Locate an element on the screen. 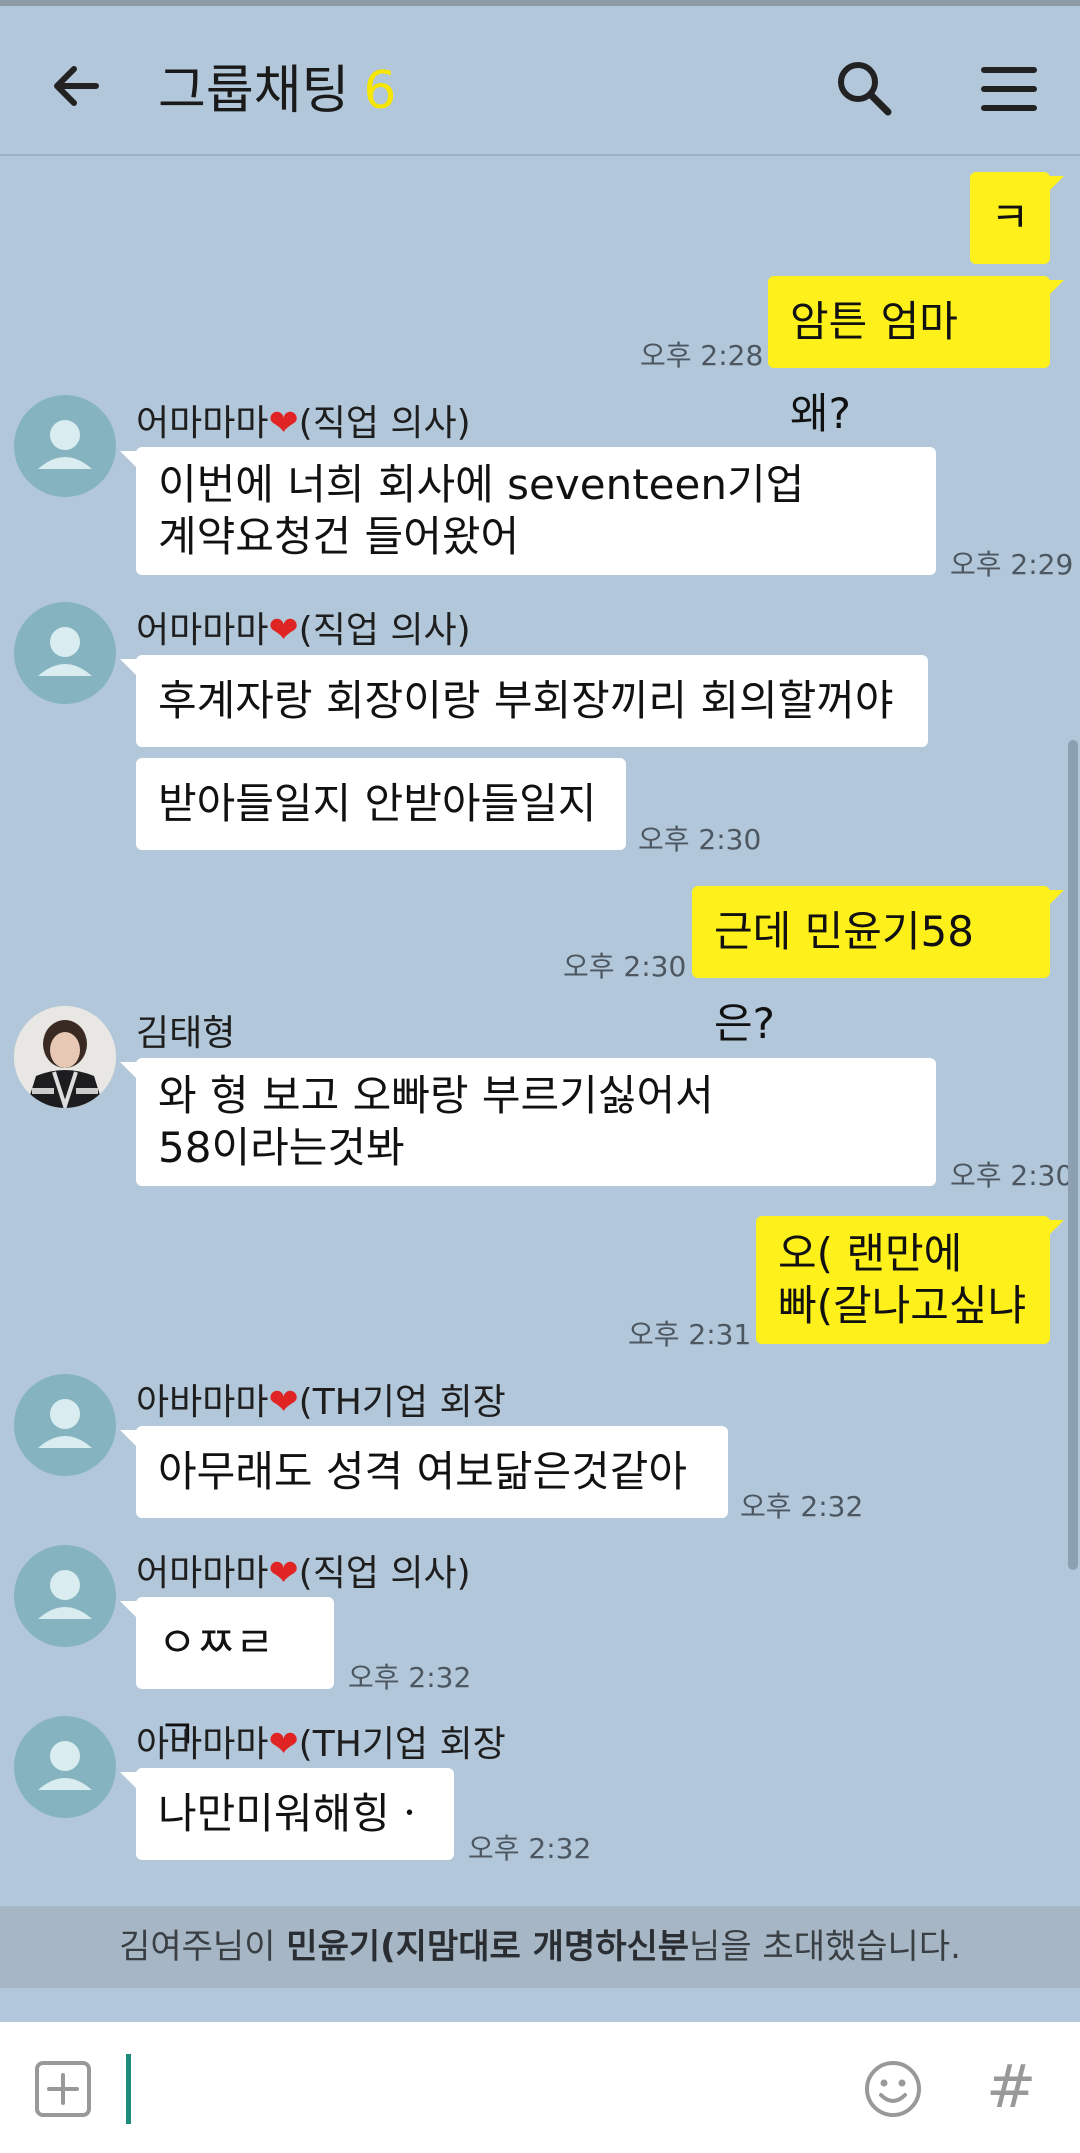  my-message-bubble: ㅋ is located at coordinates (1010, 218).